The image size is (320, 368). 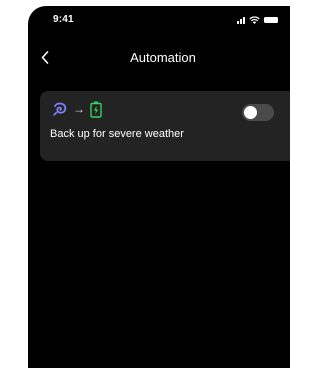 I want to click on rule-toggle, so click(x=258, y=112).